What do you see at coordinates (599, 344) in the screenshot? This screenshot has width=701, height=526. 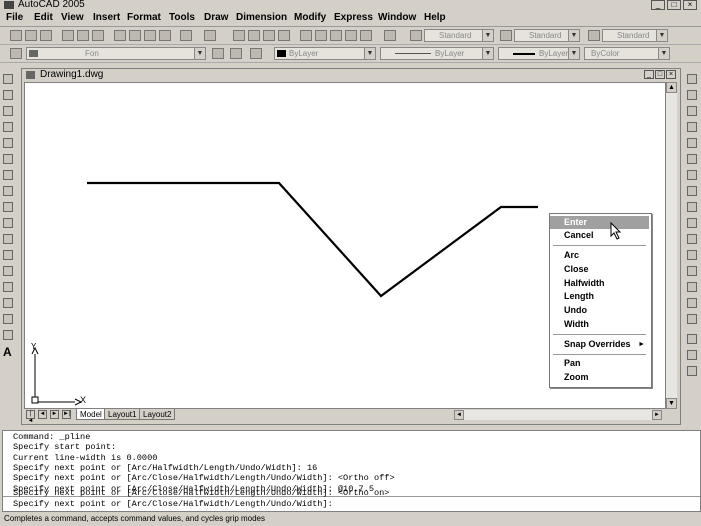 I see `menu-item-snap-overrides: Snap Overrides` at bounding box center [599, 344].